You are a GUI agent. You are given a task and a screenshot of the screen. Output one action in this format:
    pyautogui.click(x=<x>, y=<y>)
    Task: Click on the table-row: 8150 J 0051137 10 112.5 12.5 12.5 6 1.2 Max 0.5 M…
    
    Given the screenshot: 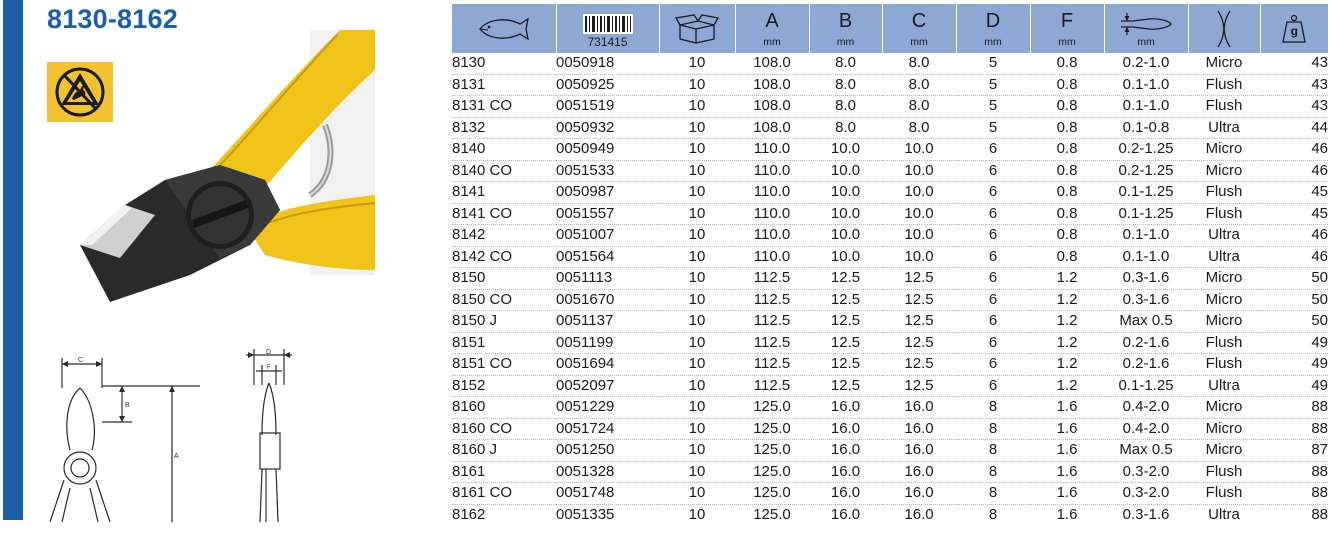 What is the action you would take?
    pyautogui.click(x=890, y=321)
    